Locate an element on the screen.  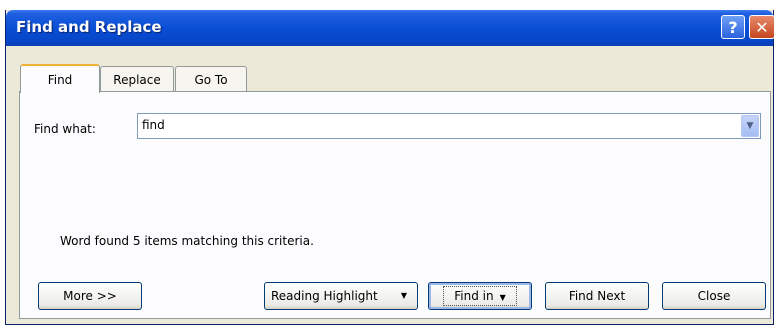
find-in-label: Find in is located at coordinates (474, 296).